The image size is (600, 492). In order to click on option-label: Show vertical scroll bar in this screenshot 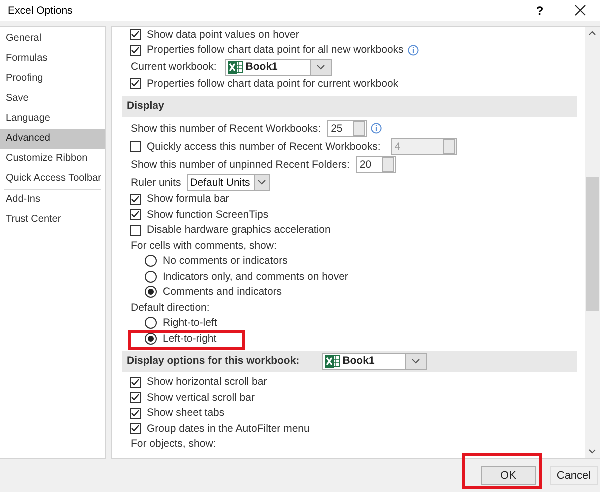, I will do `click(201, 398)`.